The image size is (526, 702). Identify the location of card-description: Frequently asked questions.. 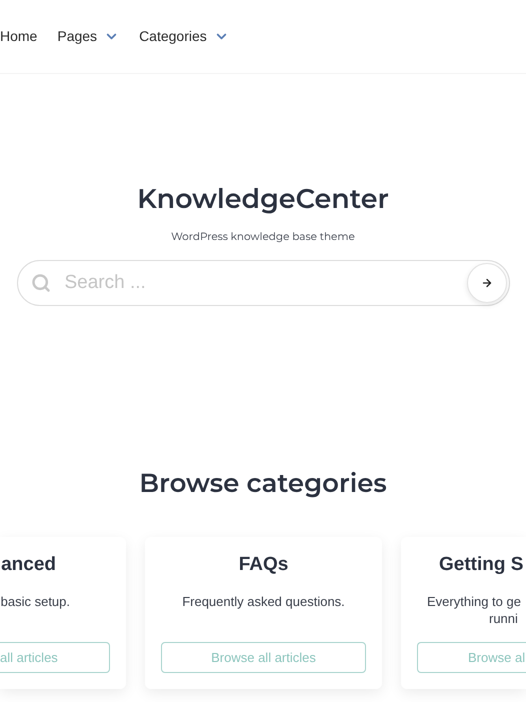
(263, 601).